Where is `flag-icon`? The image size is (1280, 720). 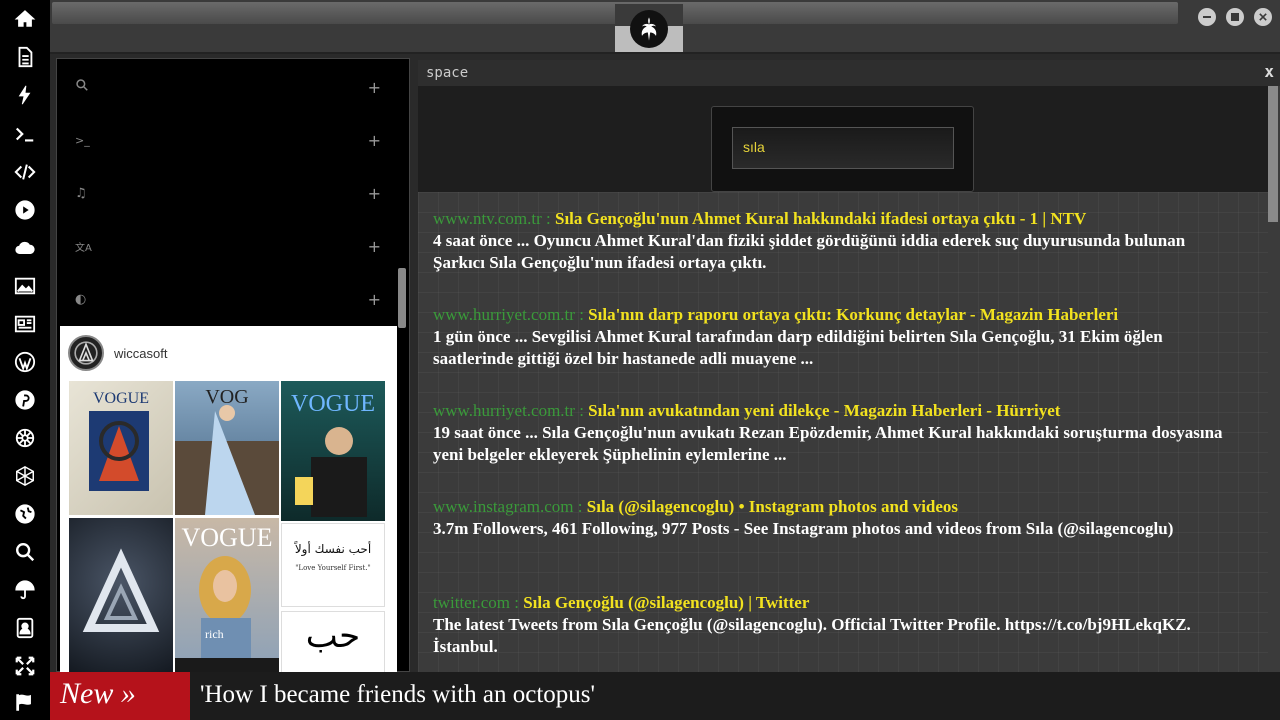 flag-icon is located at coordinates (25, 702).